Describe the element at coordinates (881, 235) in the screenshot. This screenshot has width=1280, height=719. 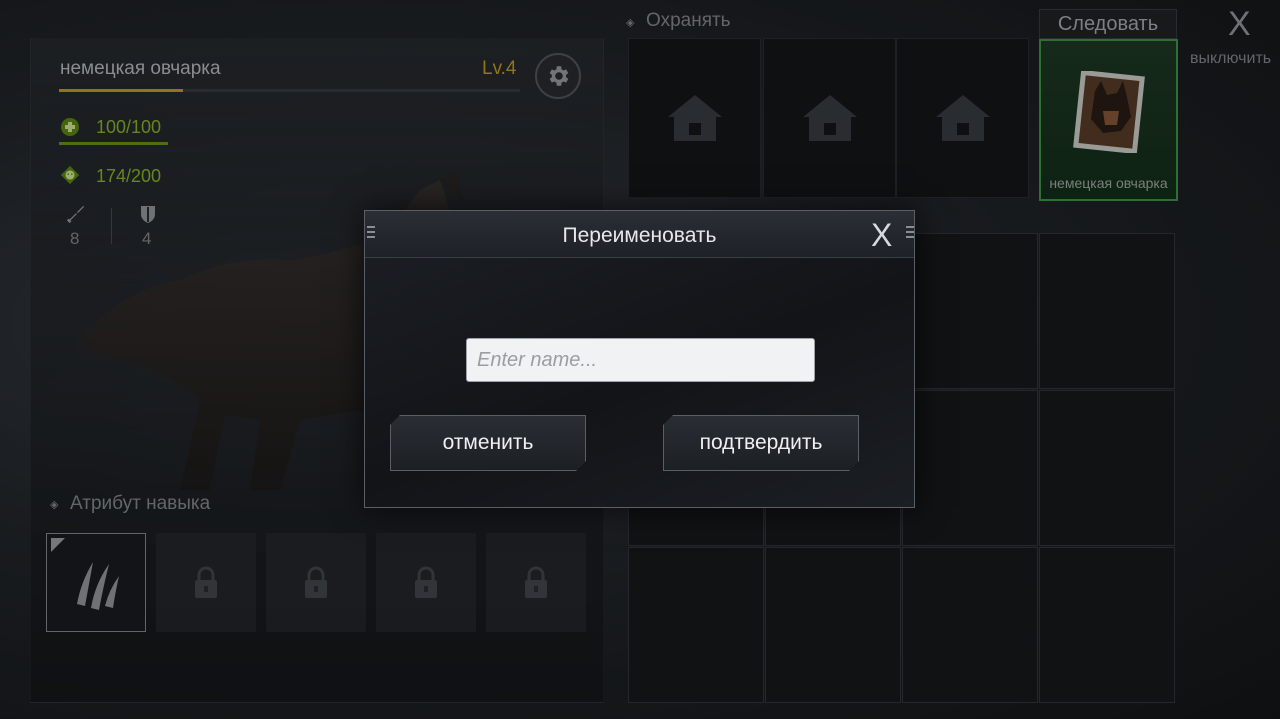
I see `close-icon: X` at that location.